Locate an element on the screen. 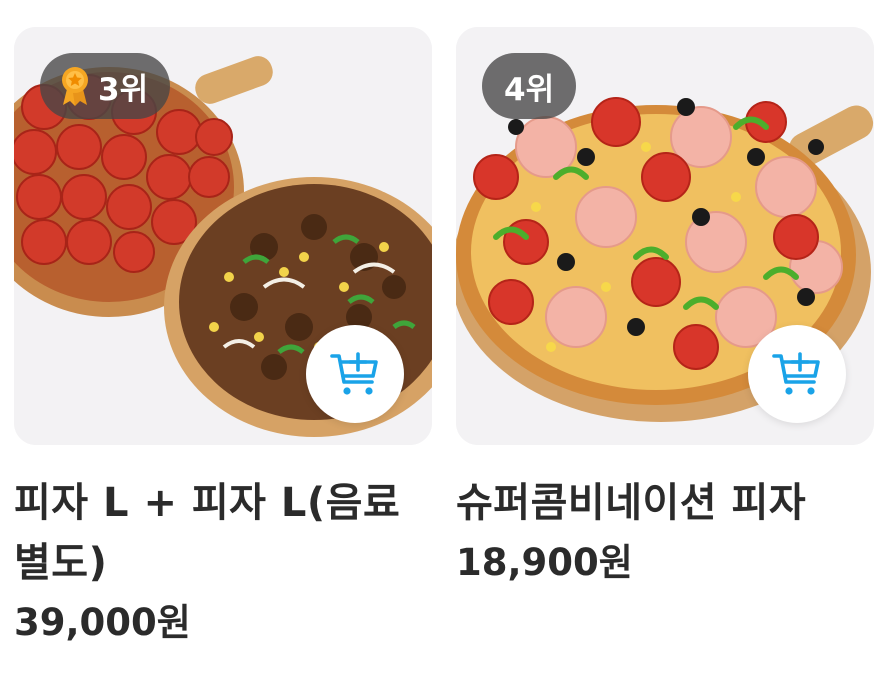 The image size is (893, 674). product-name: 슈퍼콤비네이션 피자 is located at coordinates (665, 503).